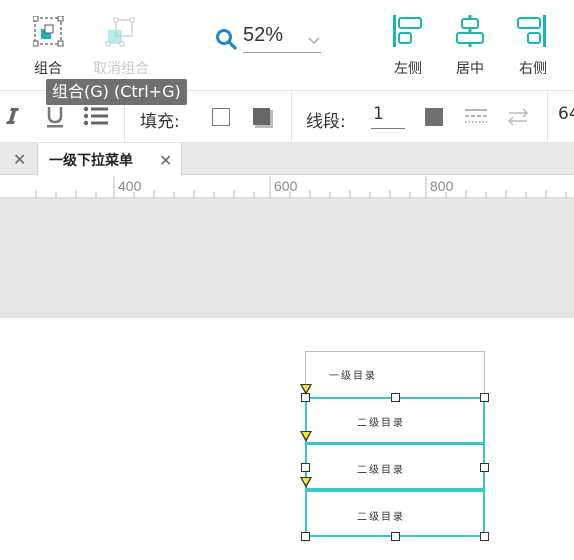 Image resolution: width=574 pixels, height=560 pixels. Describe the element at coordinates (19, 159) in the screenshot. I see `close-all-icon: ✕` at that location.